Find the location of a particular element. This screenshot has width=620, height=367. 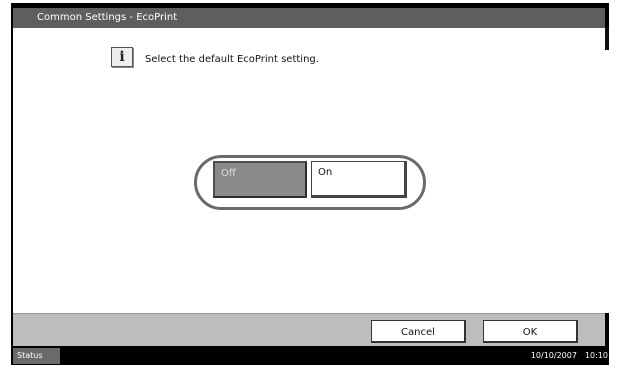

on-option-button: On is located at coordinates (359, 179).